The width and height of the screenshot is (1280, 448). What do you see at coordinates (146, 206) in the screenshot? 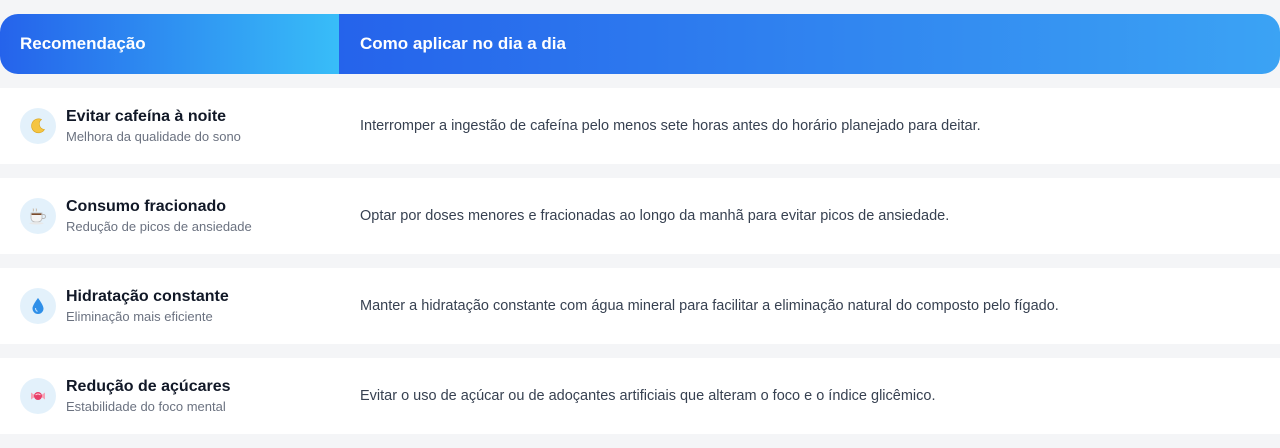
I see `recommendation-title: Consumo fracionado` at bounding box center [146, 206].